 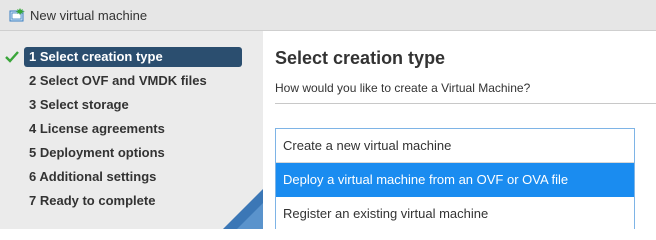 What do you see at coordinates (133, 153) in the screenshot?
I see `wizard-step-deployment-options: 5 Deployment options` at bounding box center [133, 153].